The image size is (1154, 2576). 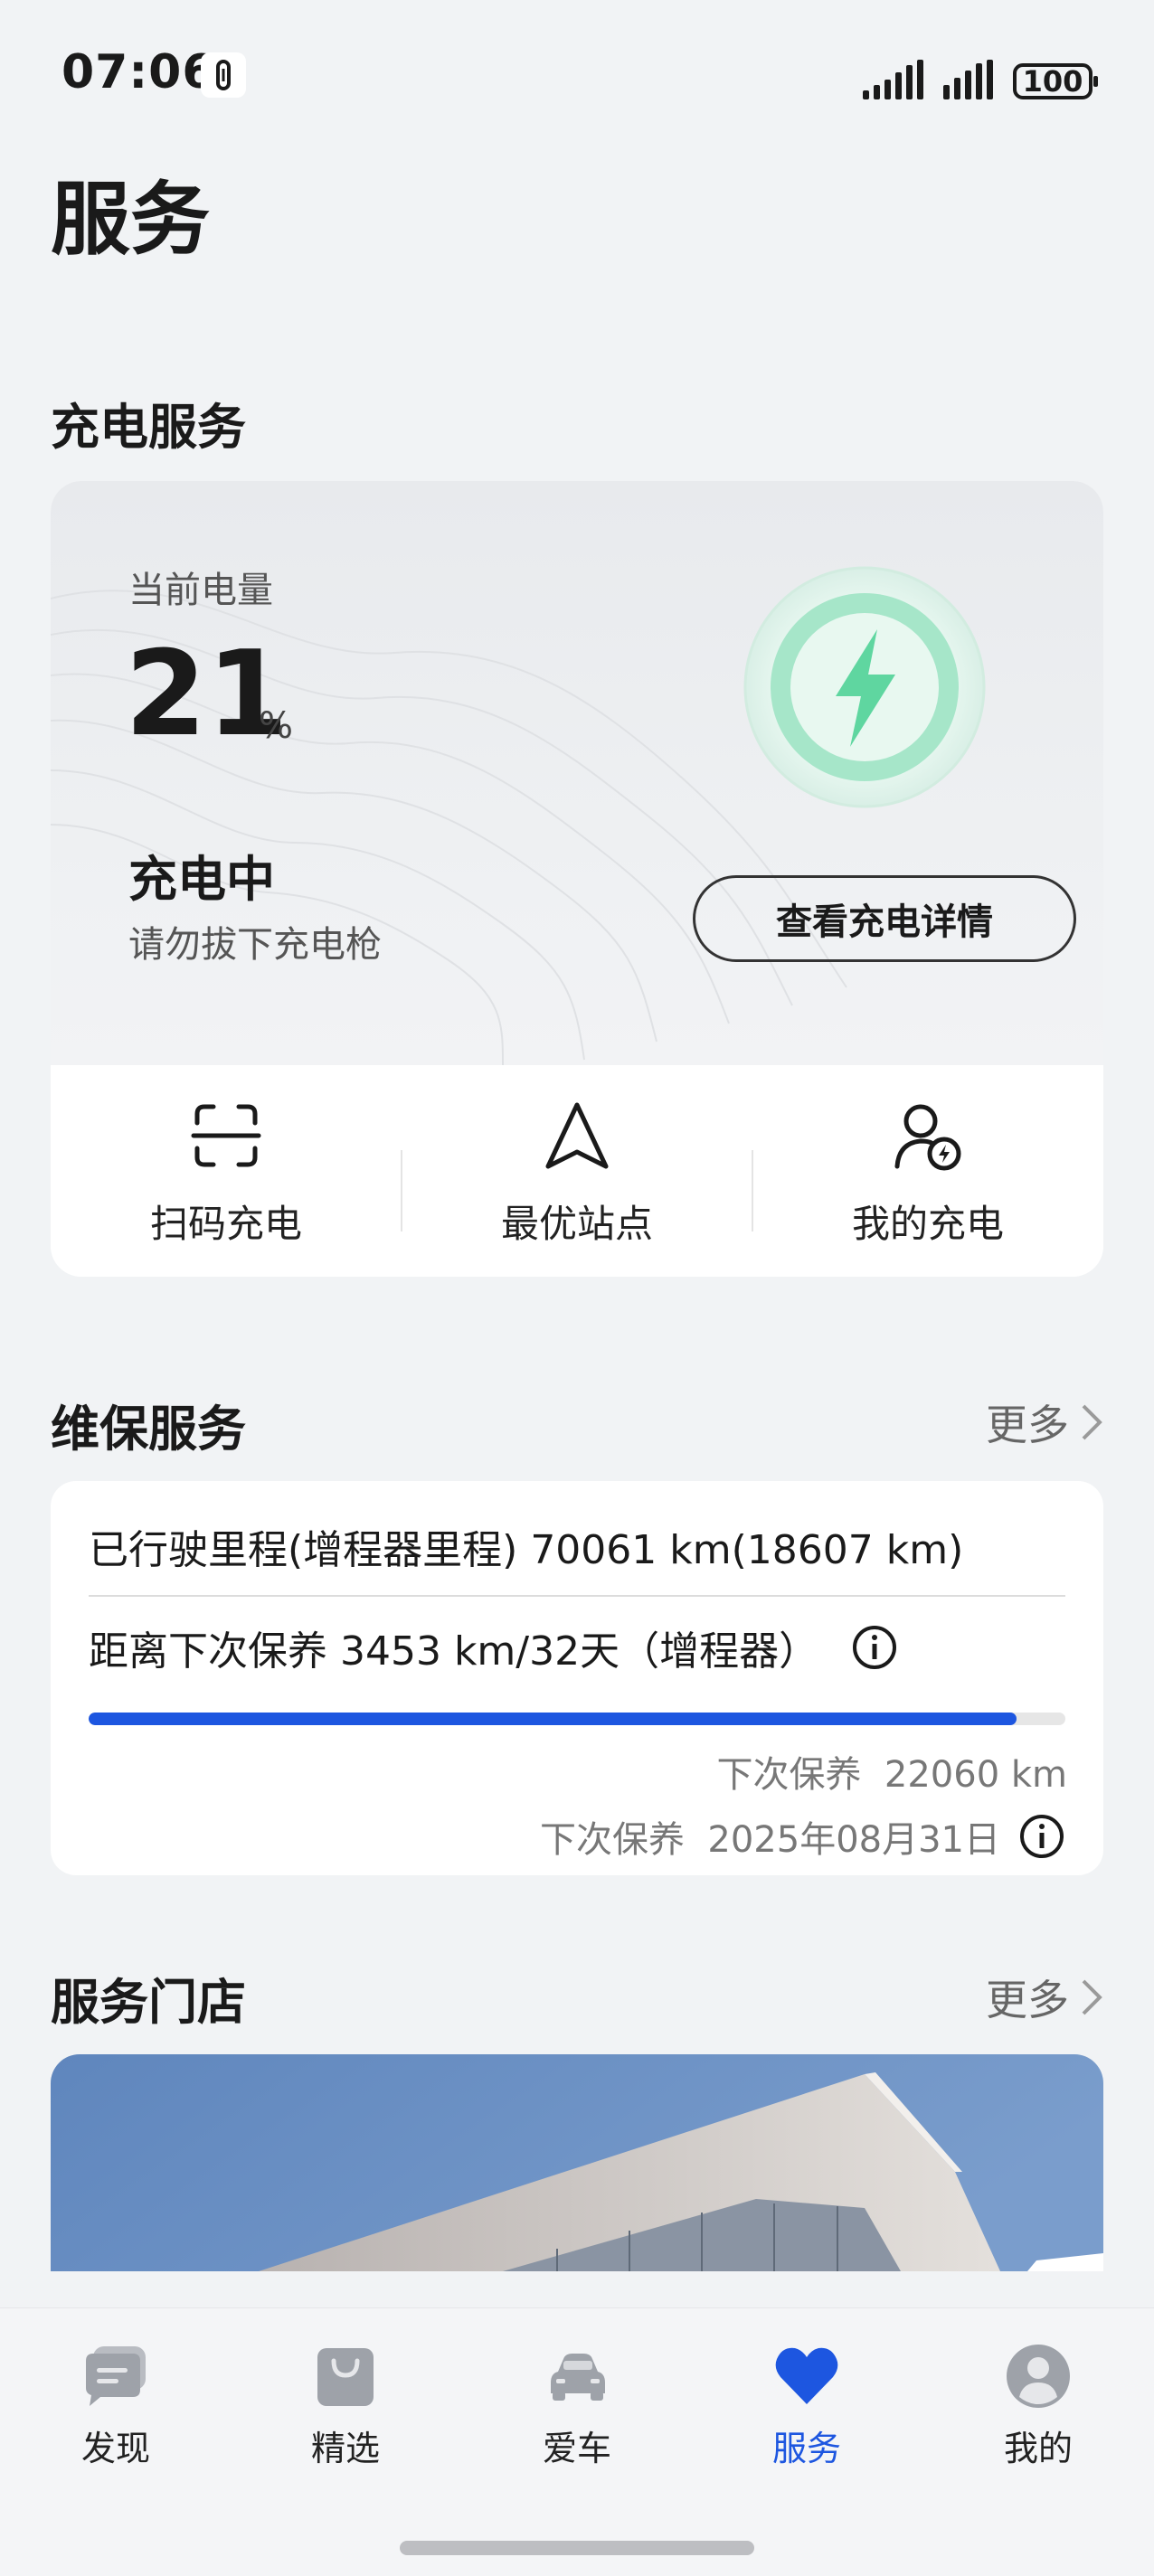 I want to click on quick-action-label: 扫码充电, so click(x=225, y=1224).